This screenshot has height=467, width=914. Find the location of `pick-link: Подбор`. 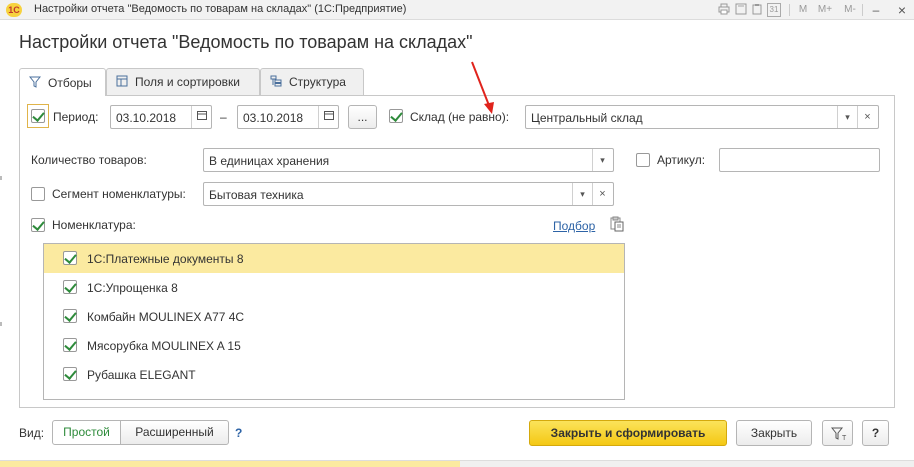

pick-link: Подбор is located at coordinates (574, 226).